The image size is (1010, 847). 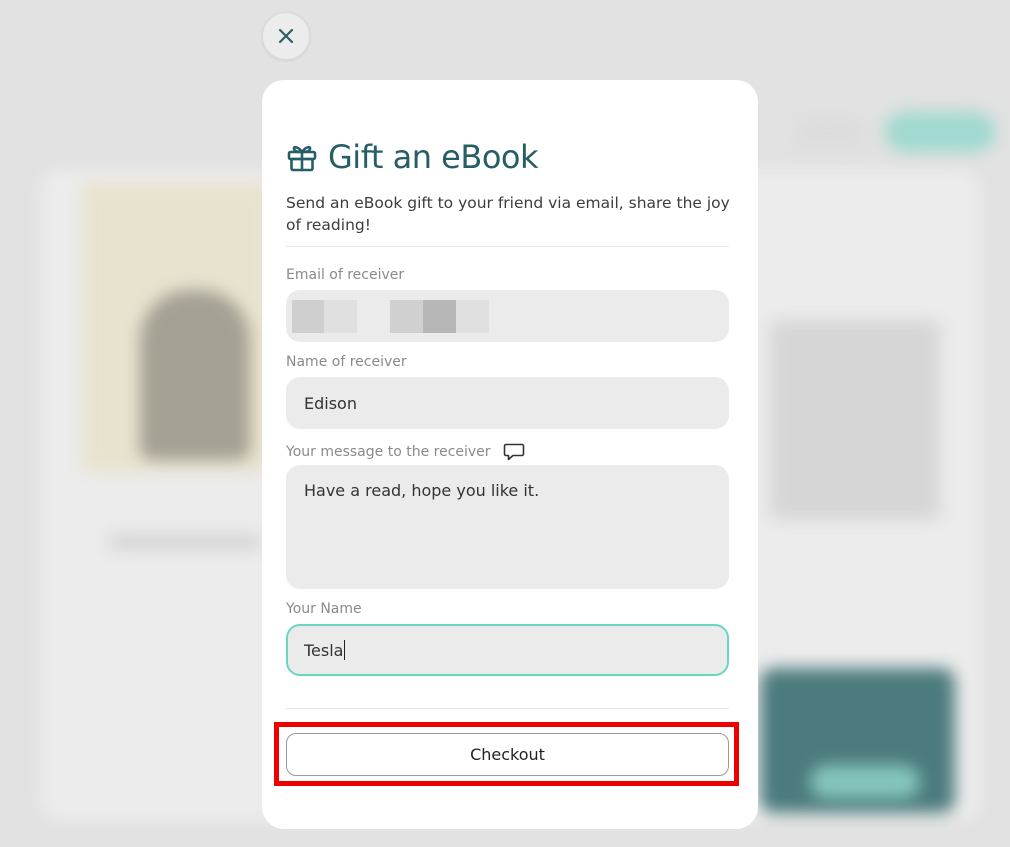 What do you see at coordinates (507, 754) in the screenshot?
I see `checkout-button: Checkout` at bounding box center [507, 754].